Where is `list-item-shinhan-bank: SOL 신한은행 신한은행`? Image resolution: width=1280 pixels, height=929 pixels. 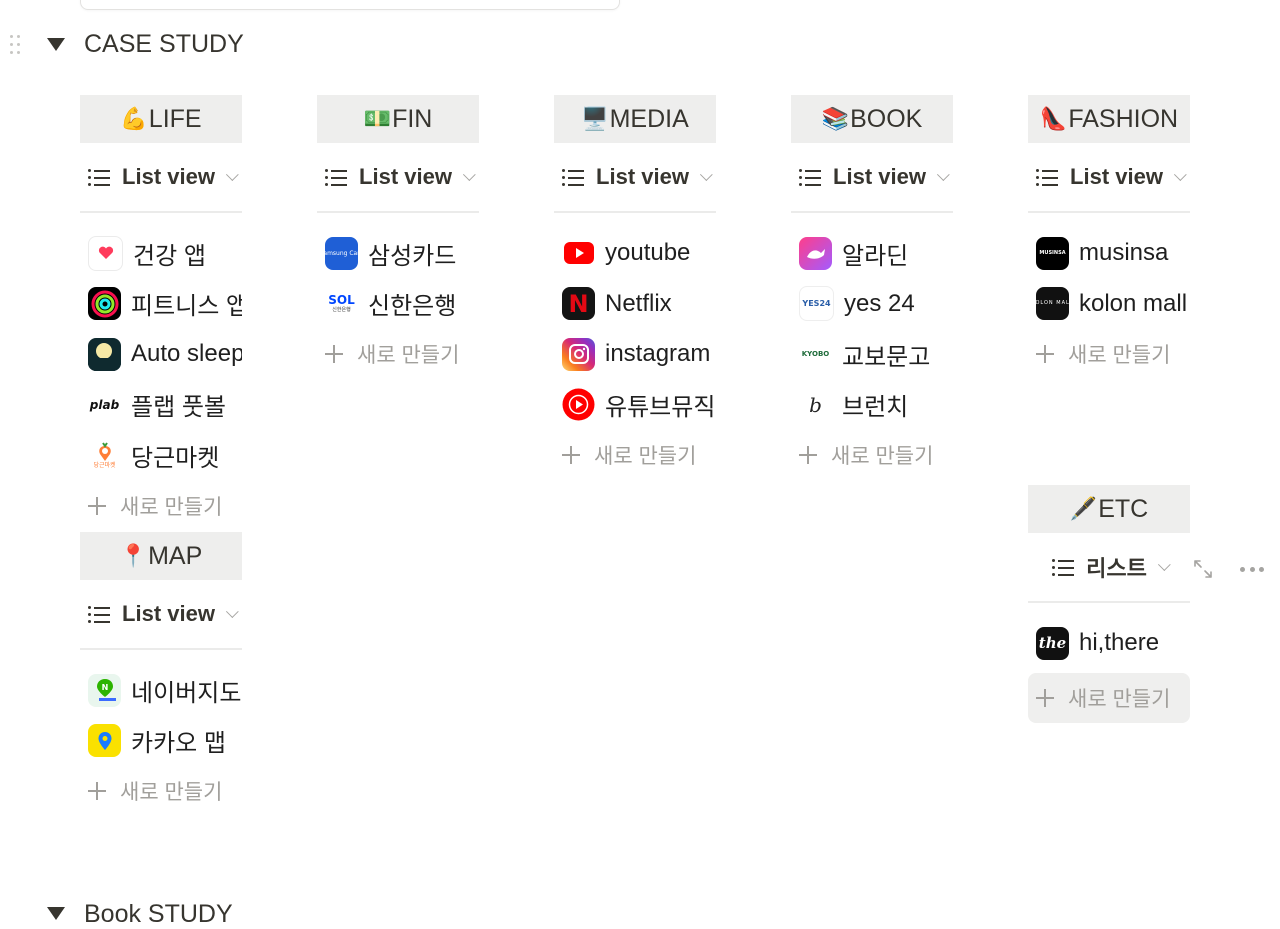
list-item-shinhan-bank: SOL 신한은행 신한은행 is located at coordinates (398, 304).